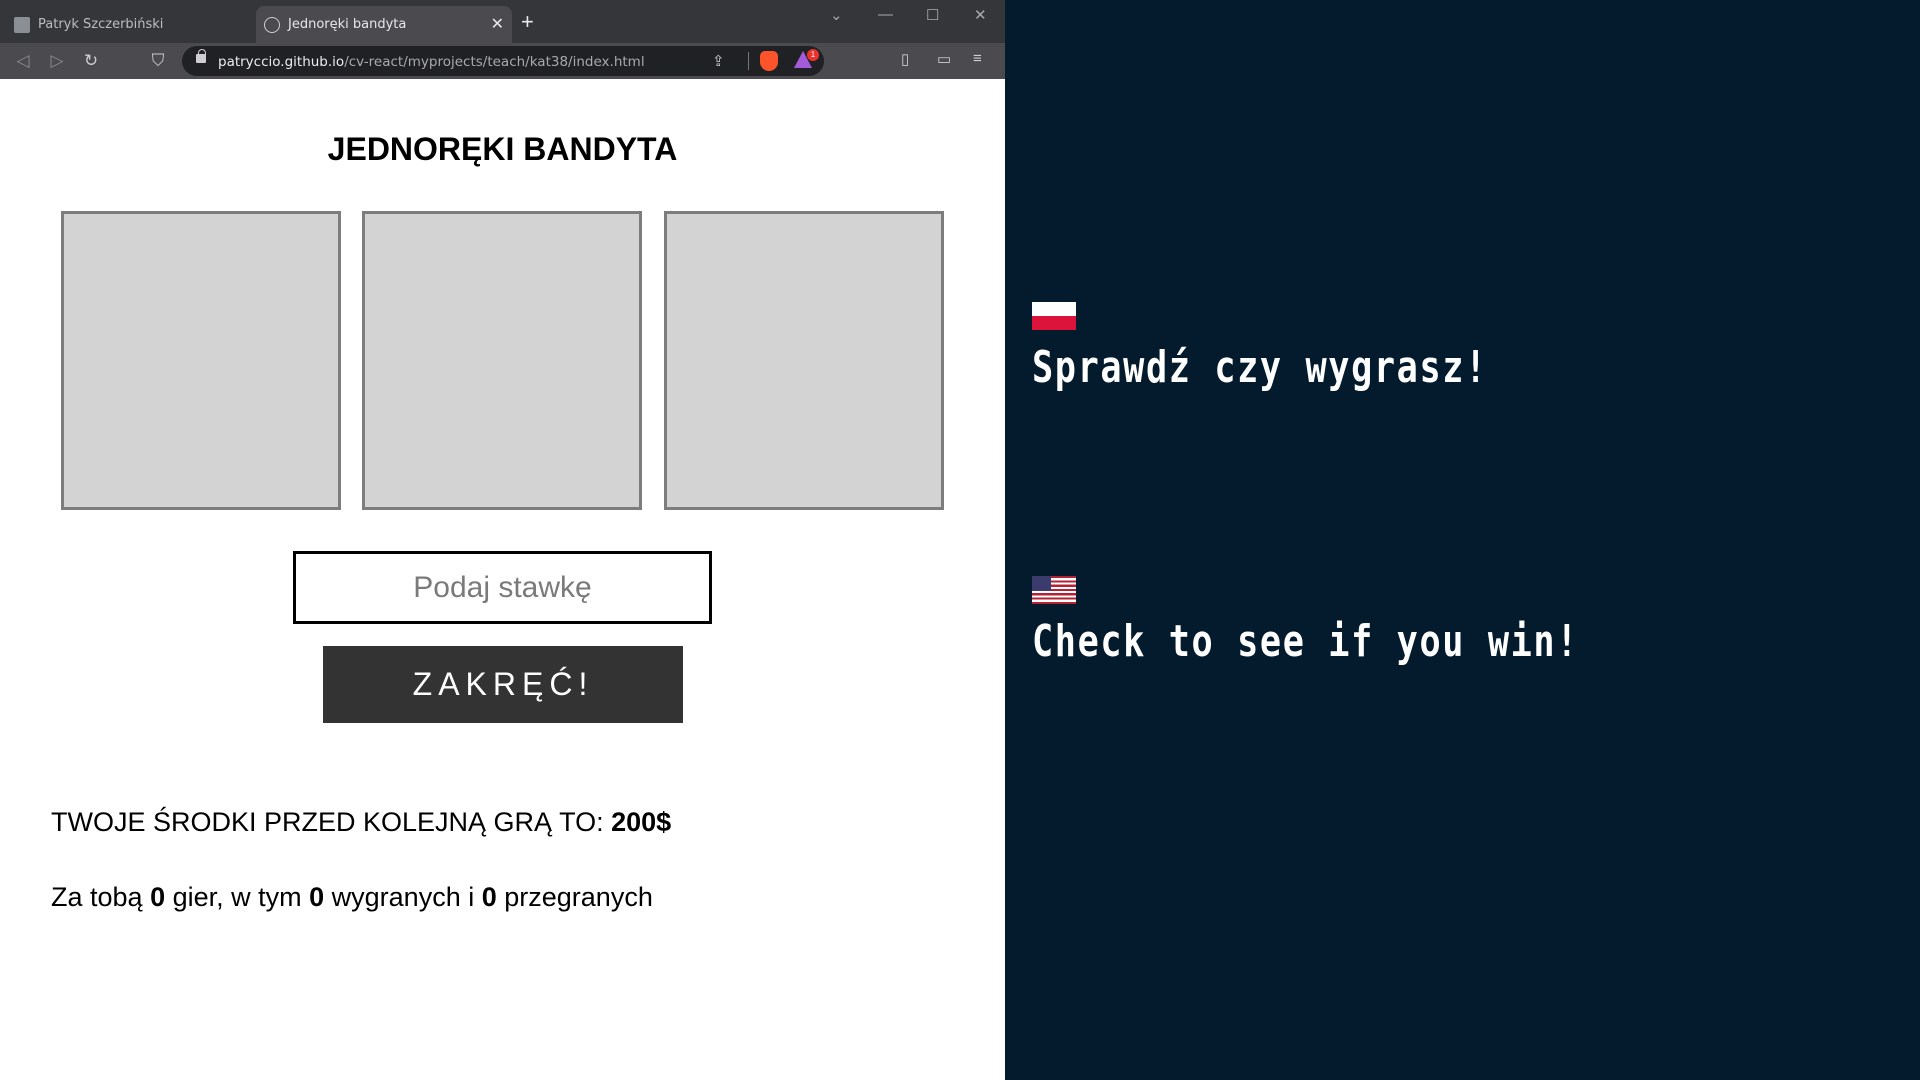 This screenshot has height=1080, width=1920. What do you see at coordinates (641, 822) in the screenshot?
I see `funds-value: 200$` at bounding box center [641, 822].